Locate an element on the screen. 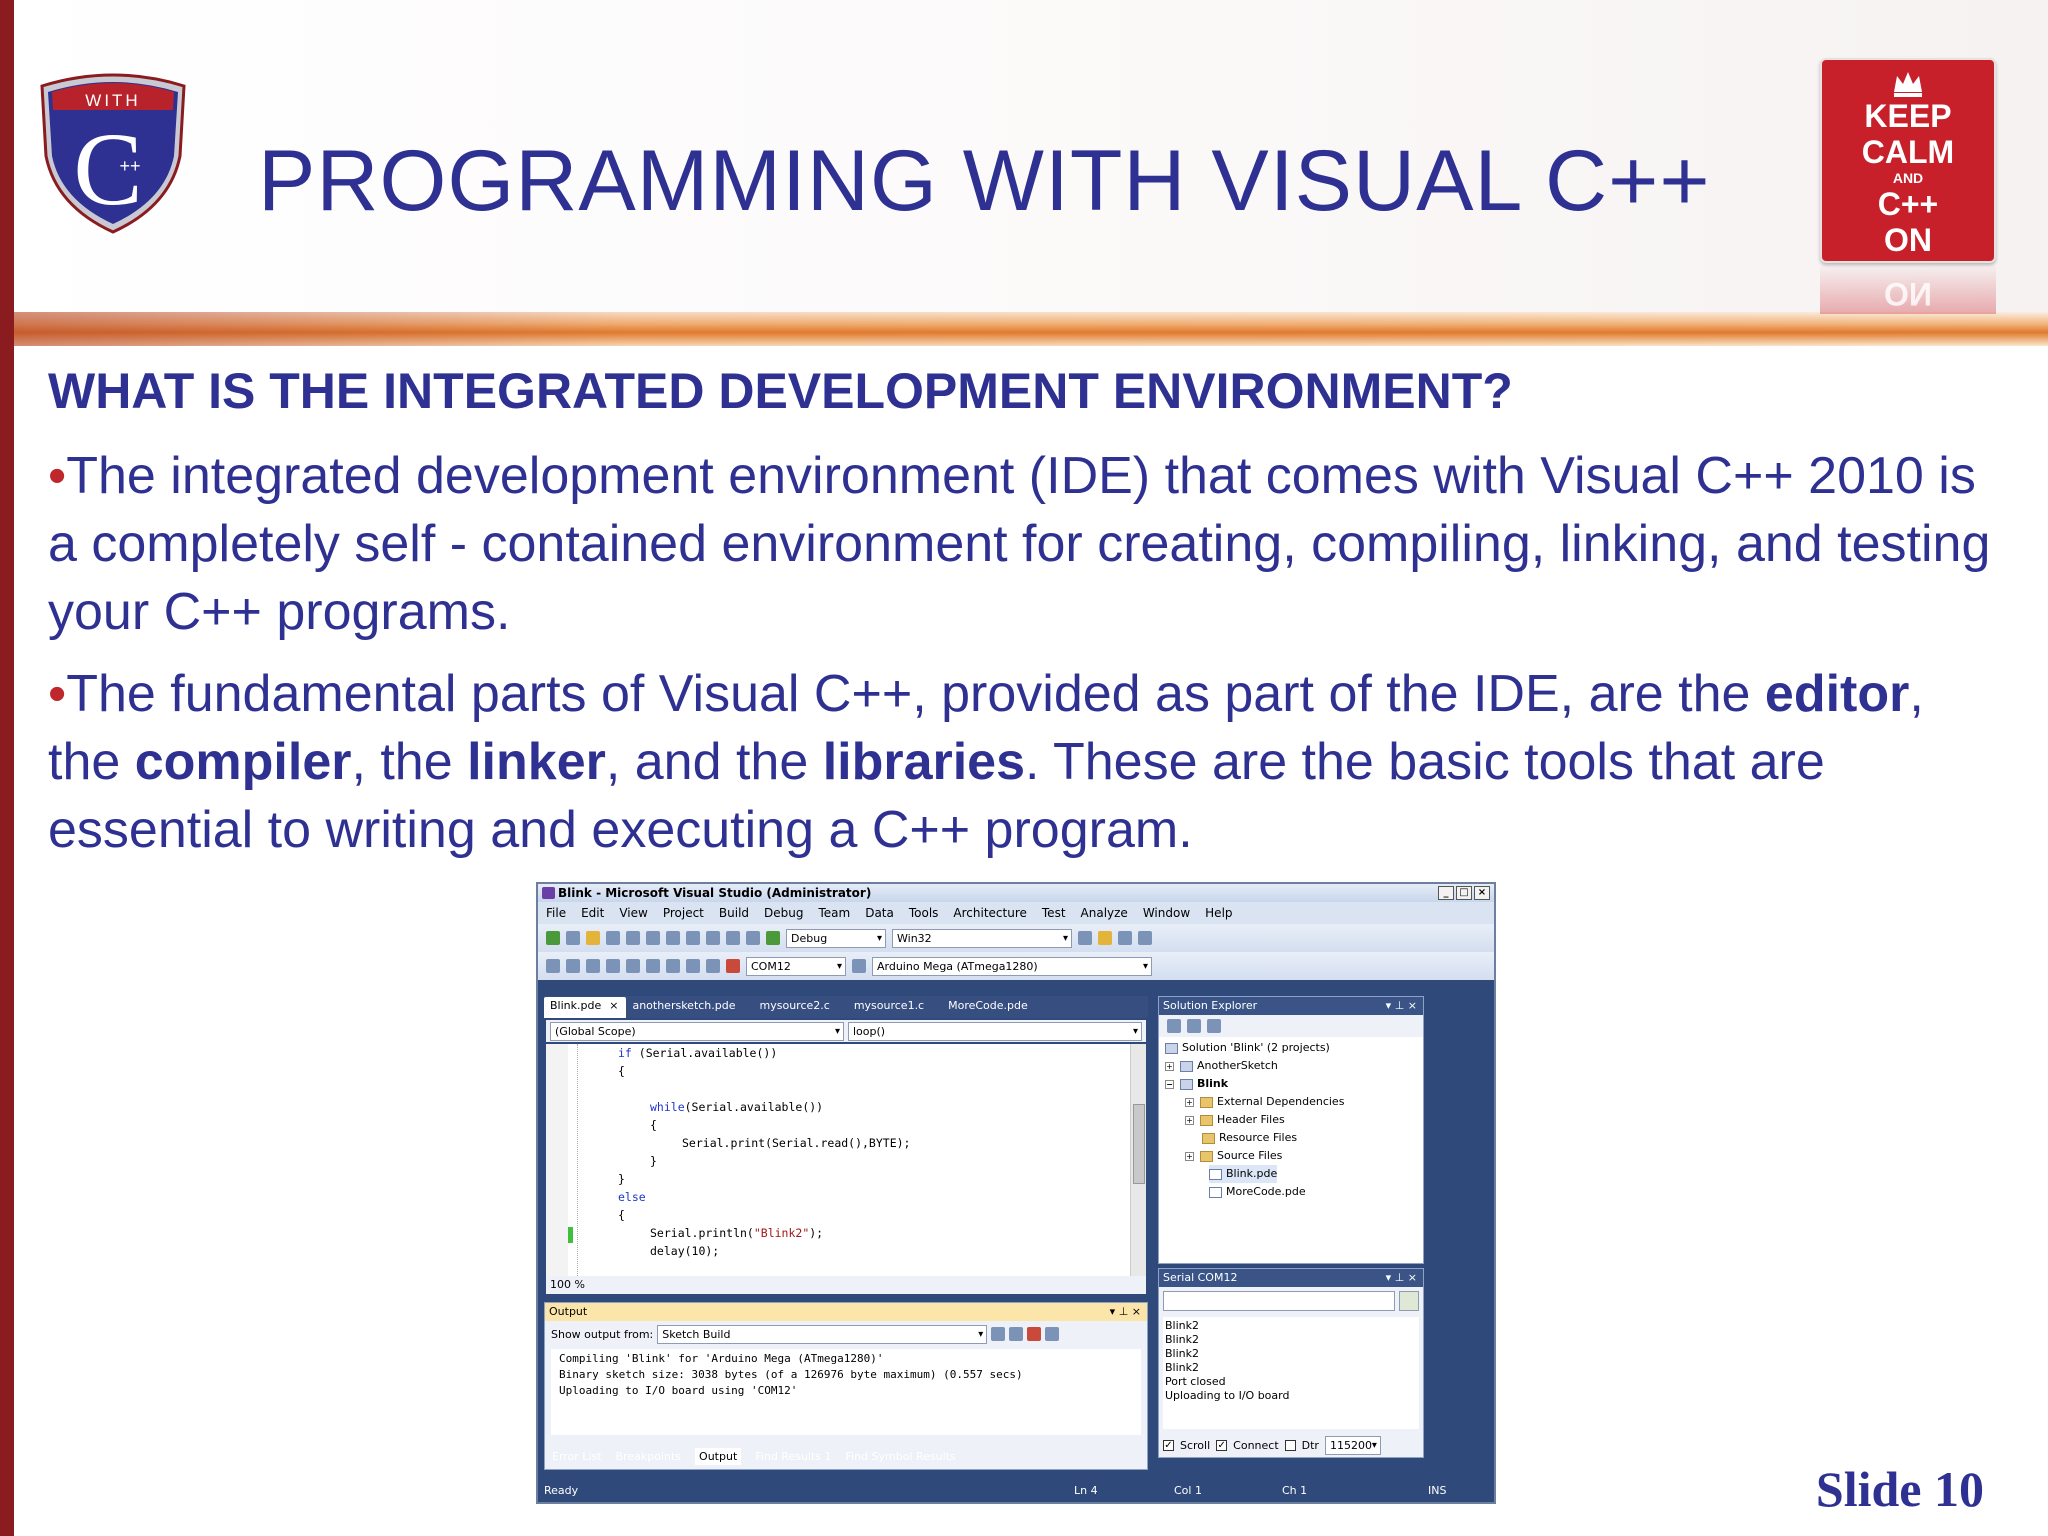 This screenshot has width=2048, height=1536. close-icon: × is located at coordinates (613, 1005).